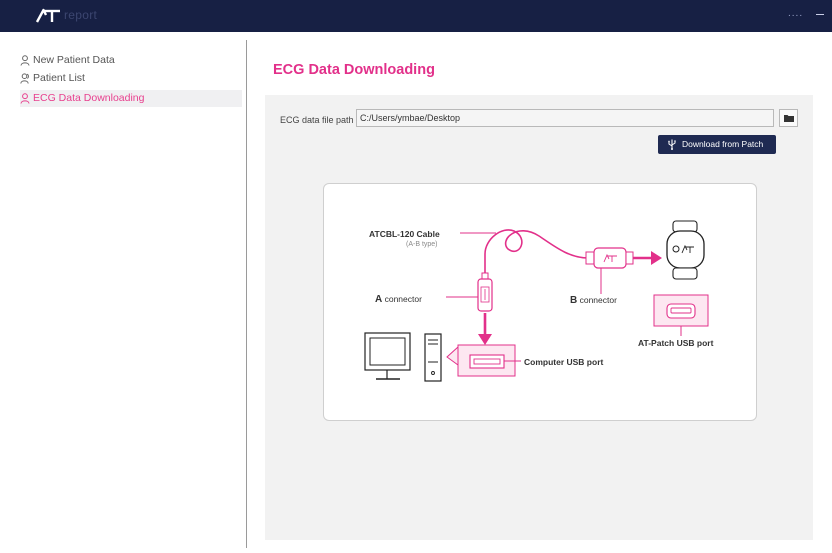 The width and height of the screenshot is (832, 553). Describe the element at coordinates (536, 251) in the screenshot. I see `cable-line` at that location.